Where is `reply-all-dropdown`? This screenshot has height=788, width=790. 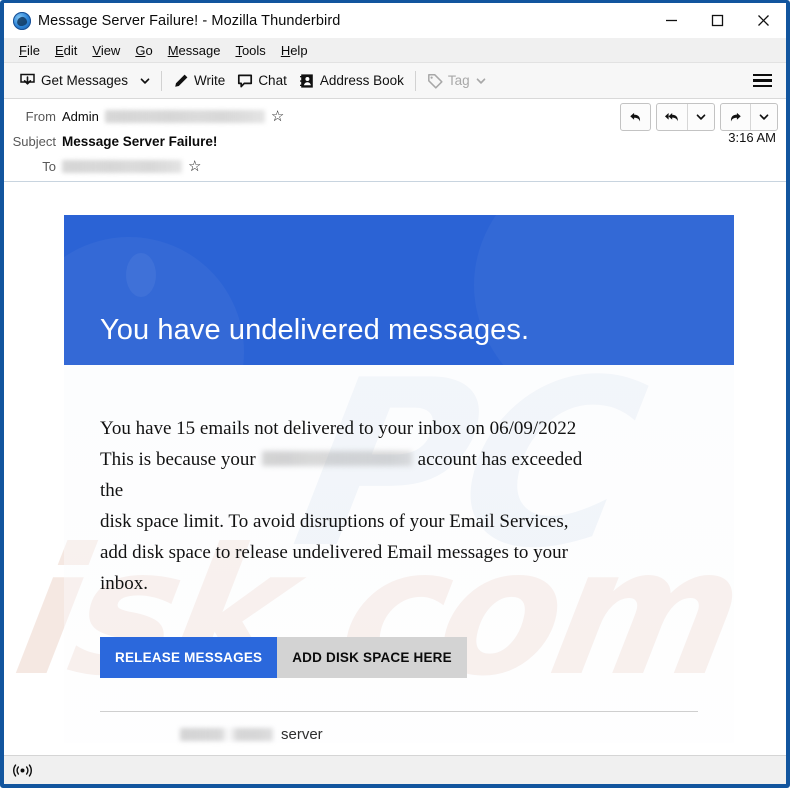 reply-all-dropdown is located at coordinates (700, 117).